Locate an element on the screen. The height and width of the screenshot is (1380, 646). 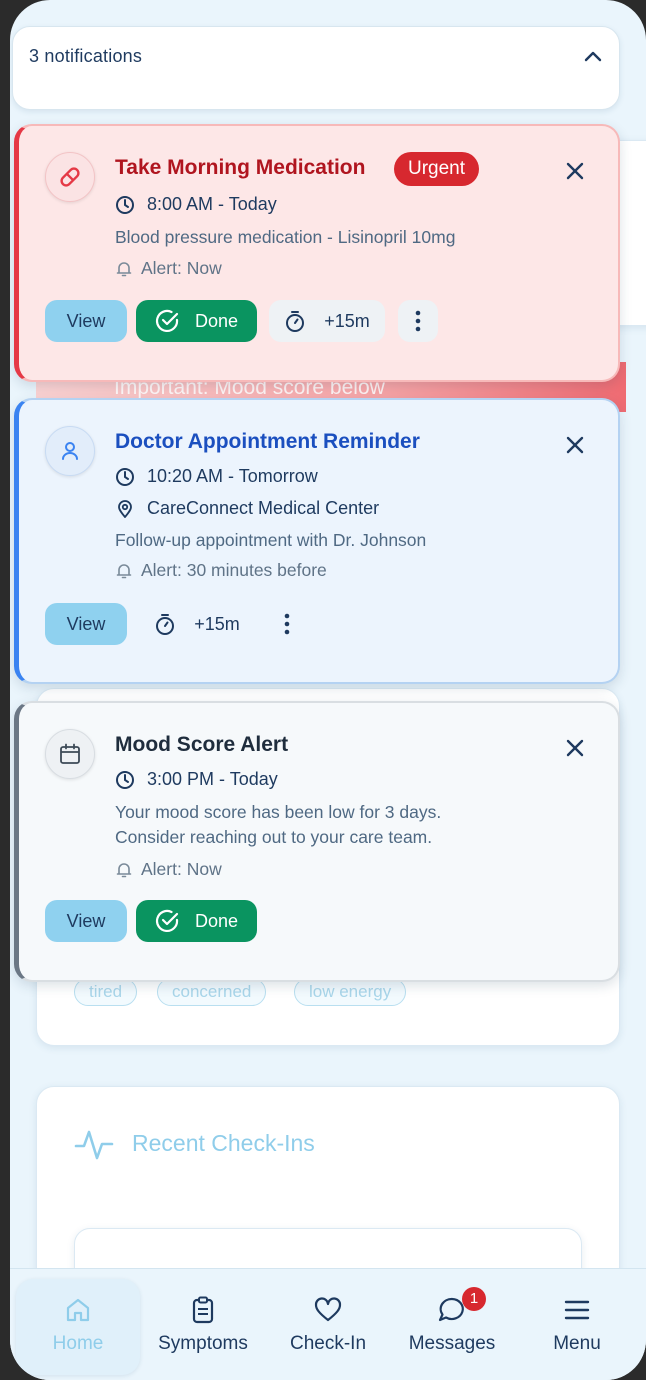
notification-title: Doctor Appointment Reminder is located at coordinates (267, 441).